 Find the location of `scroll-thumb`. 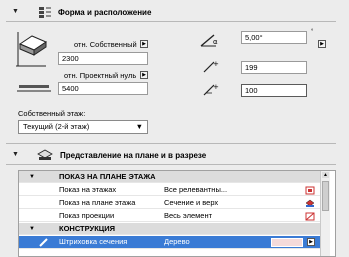

scroll-thumb is located at coordinates (325, 196).